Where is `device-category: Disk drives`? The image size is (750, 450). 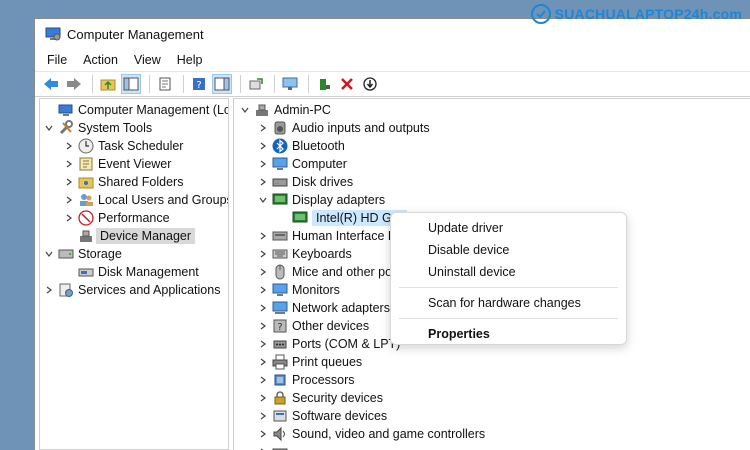
device-category: Disk drives is located at coordinates (304, 182).